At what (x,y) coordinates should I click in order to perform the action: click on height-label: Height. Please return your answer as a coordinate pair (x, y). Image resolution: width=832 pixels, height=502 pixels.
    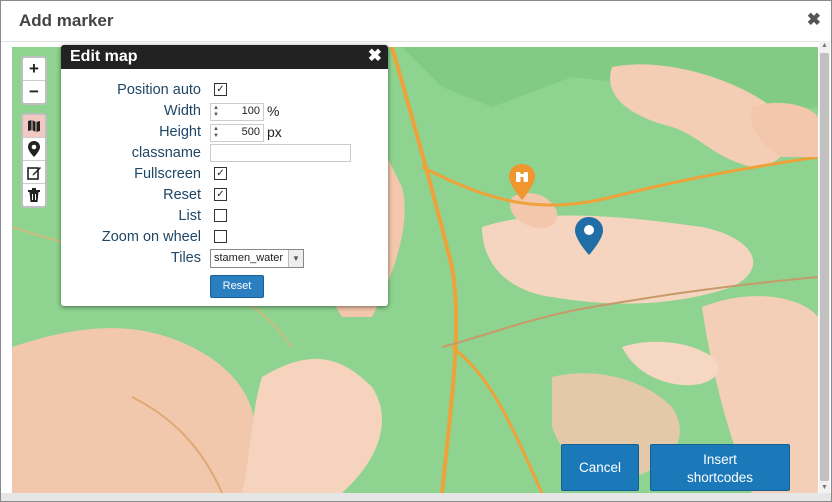
    Looking at the image, I should click on (180, 132).